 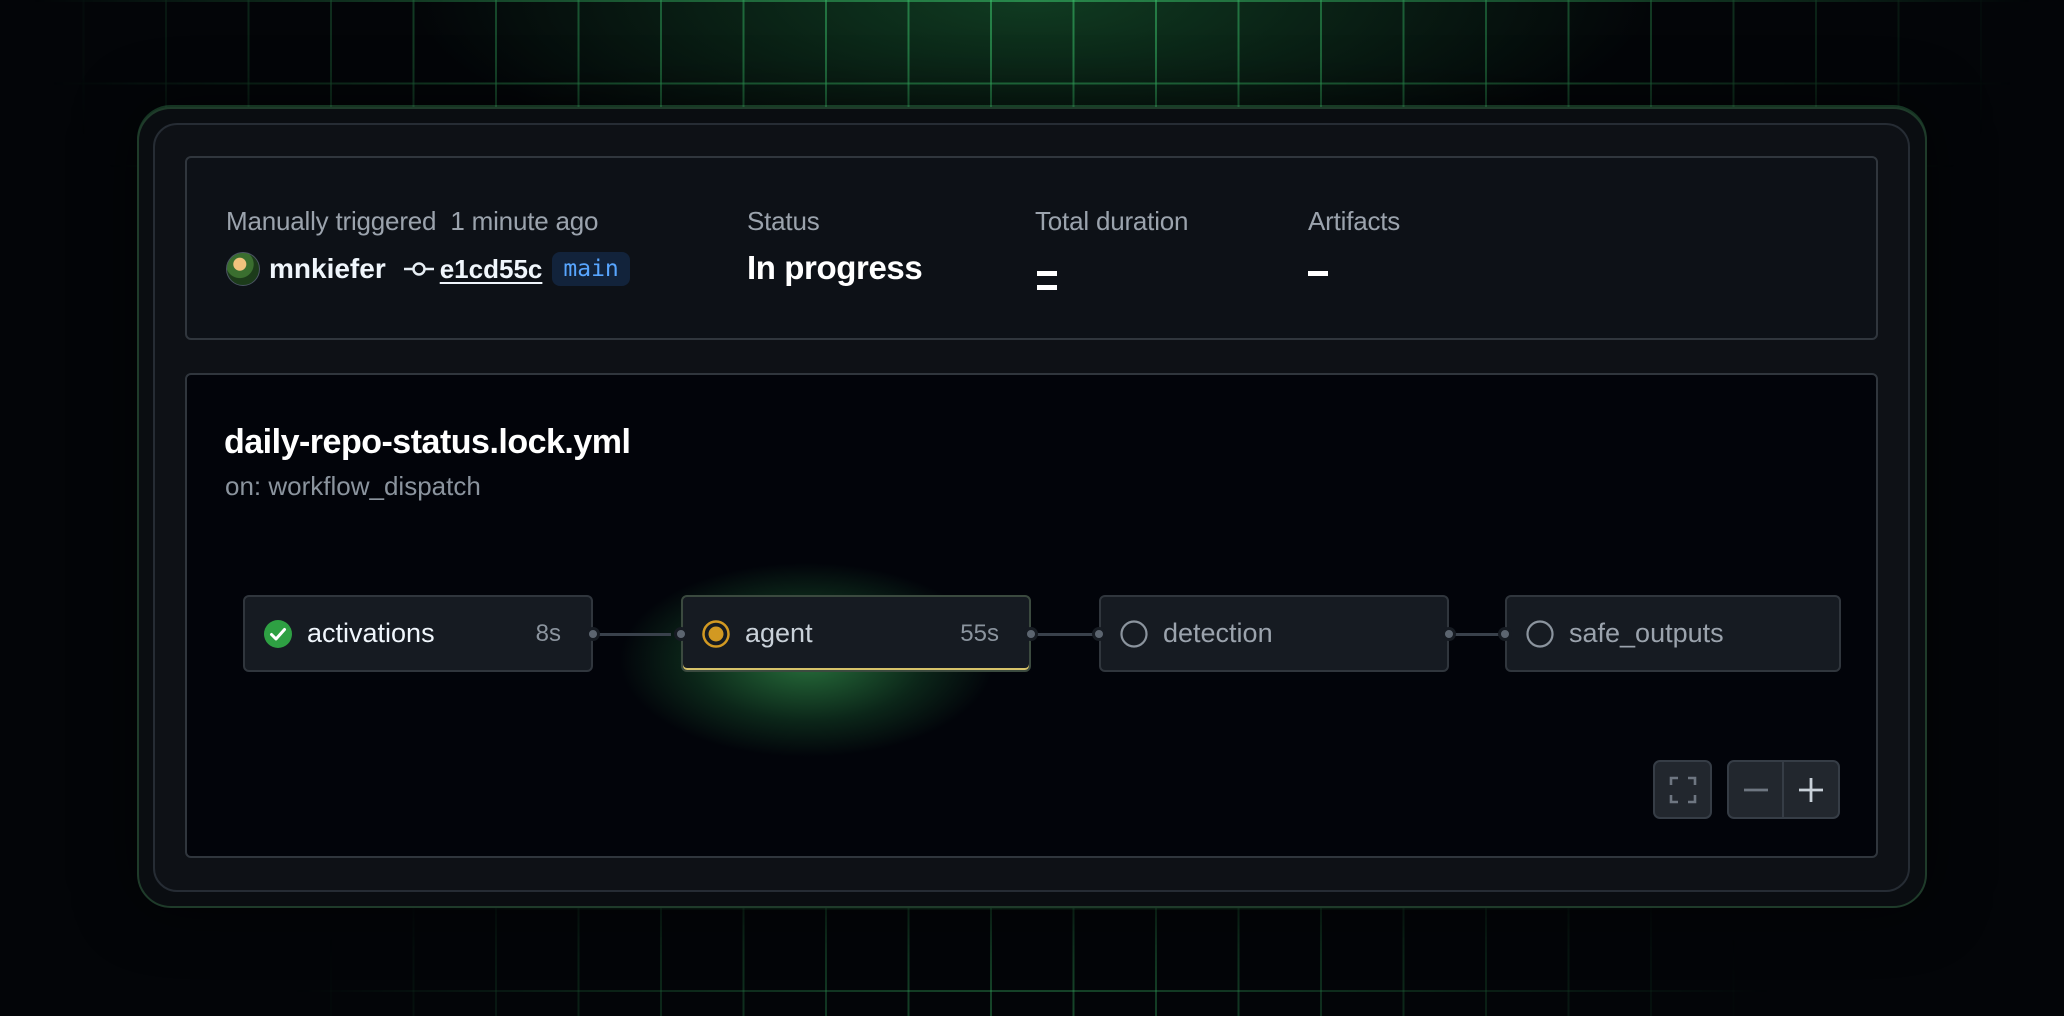 I want to click on zoom-out-button, so click(x=1757, y=789).